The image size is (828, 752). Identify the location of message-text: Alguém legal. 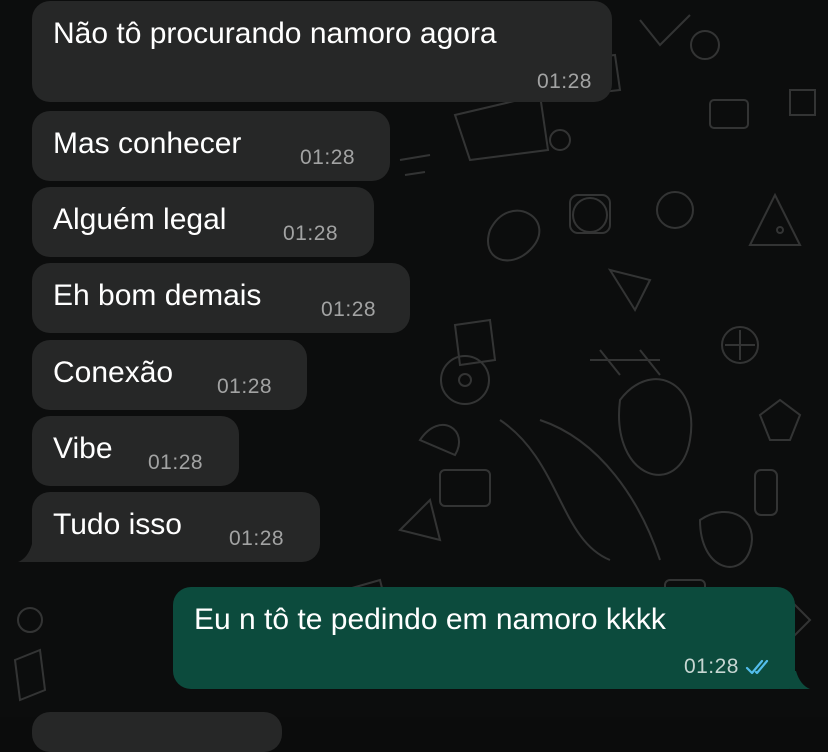
(140, 219).